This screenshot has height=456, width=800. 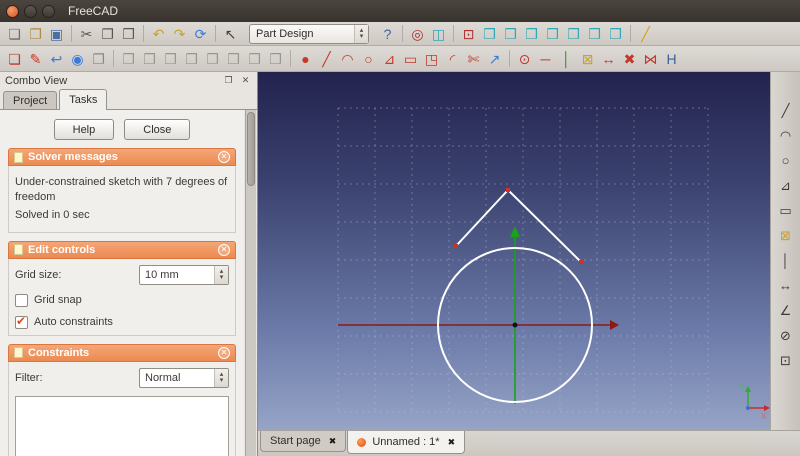 I want to click on paste-icon: ❒, so click(x=128, y=33).